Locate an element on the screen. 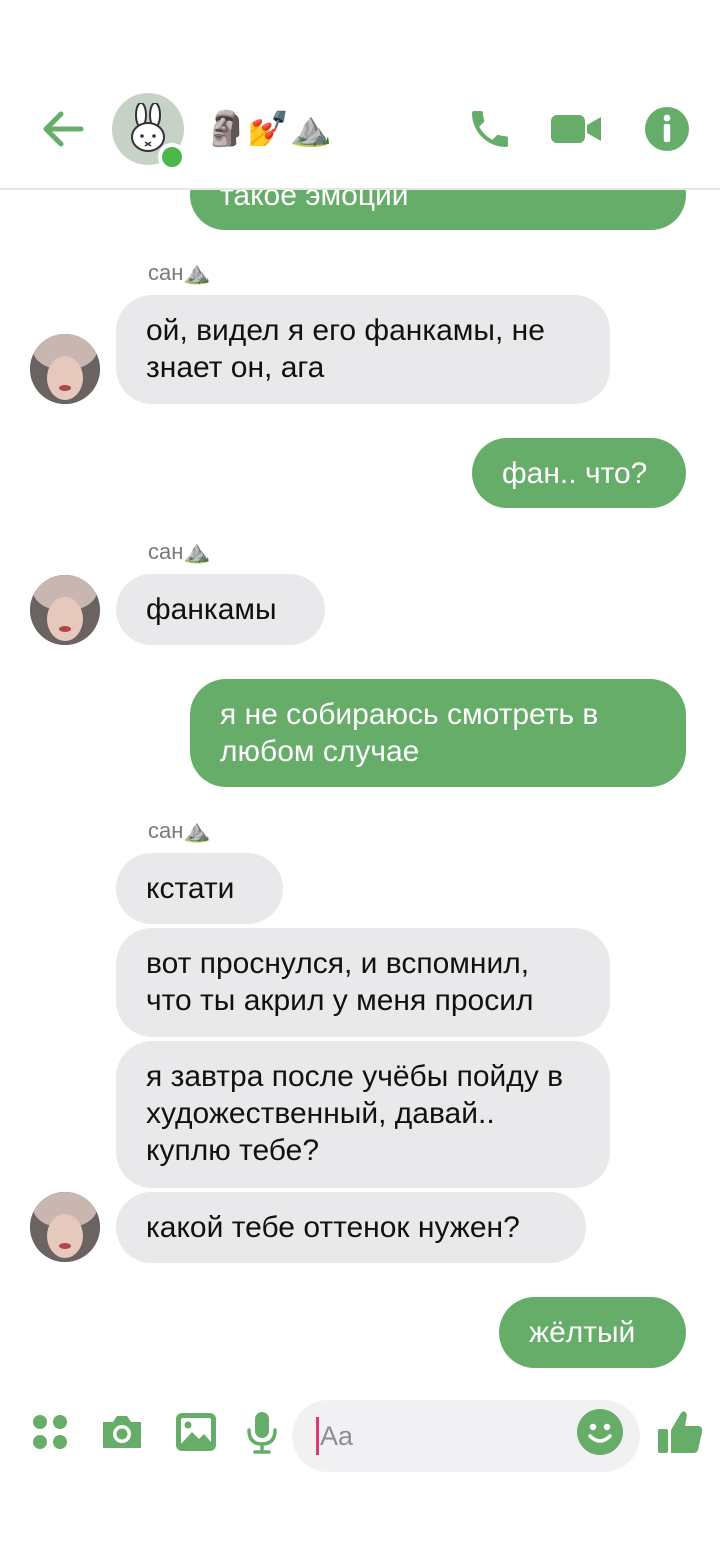  video-camera-icon is located at coordinates (576, 129).